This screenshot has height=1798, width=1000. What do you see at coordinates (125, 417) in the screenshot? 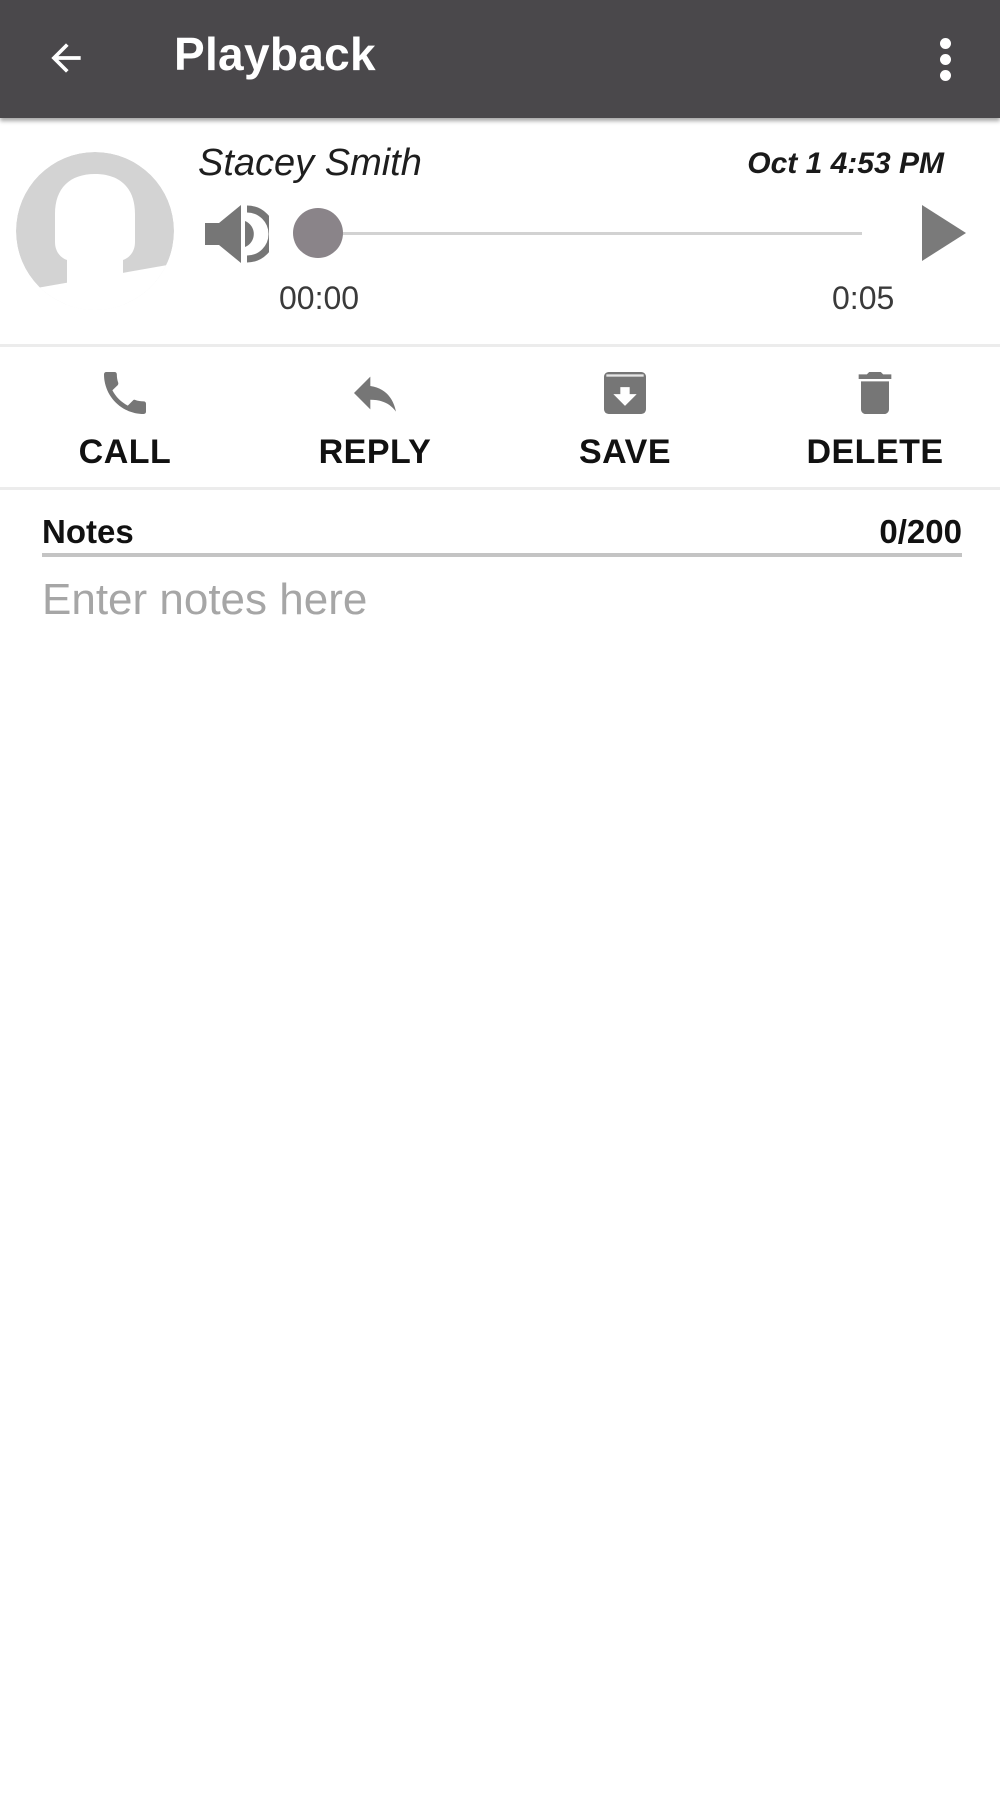
I see `call-button: CALL` at bounding box center [125, 417].